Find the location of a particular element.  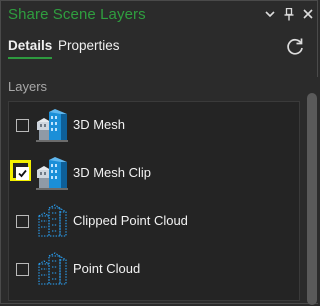

close-icon is located at coordinates (308, 14).